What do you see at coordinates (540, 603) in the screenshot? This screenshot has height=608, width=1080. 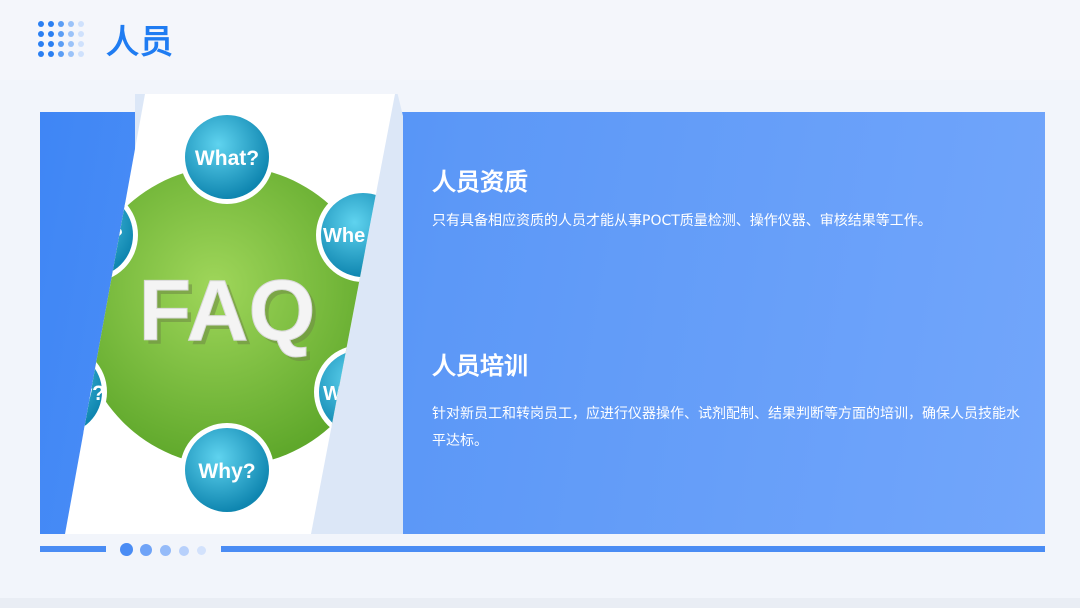 I see `page-bottom-edge` at bounding box center [540, 603].